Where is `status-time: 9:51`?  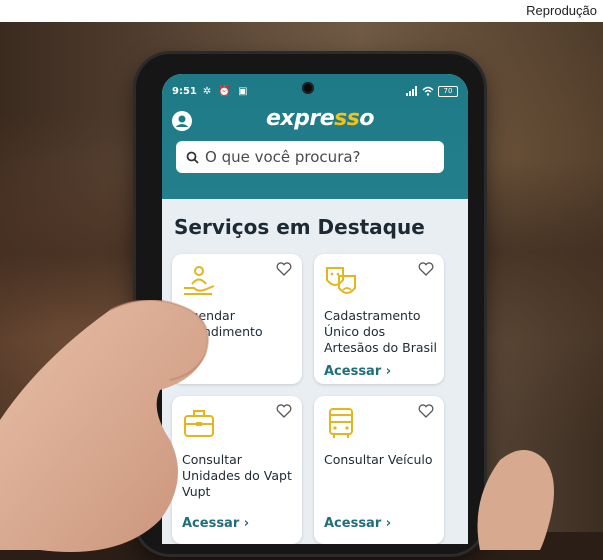
status-time: 9:51 is located at coordinates (184, 91).